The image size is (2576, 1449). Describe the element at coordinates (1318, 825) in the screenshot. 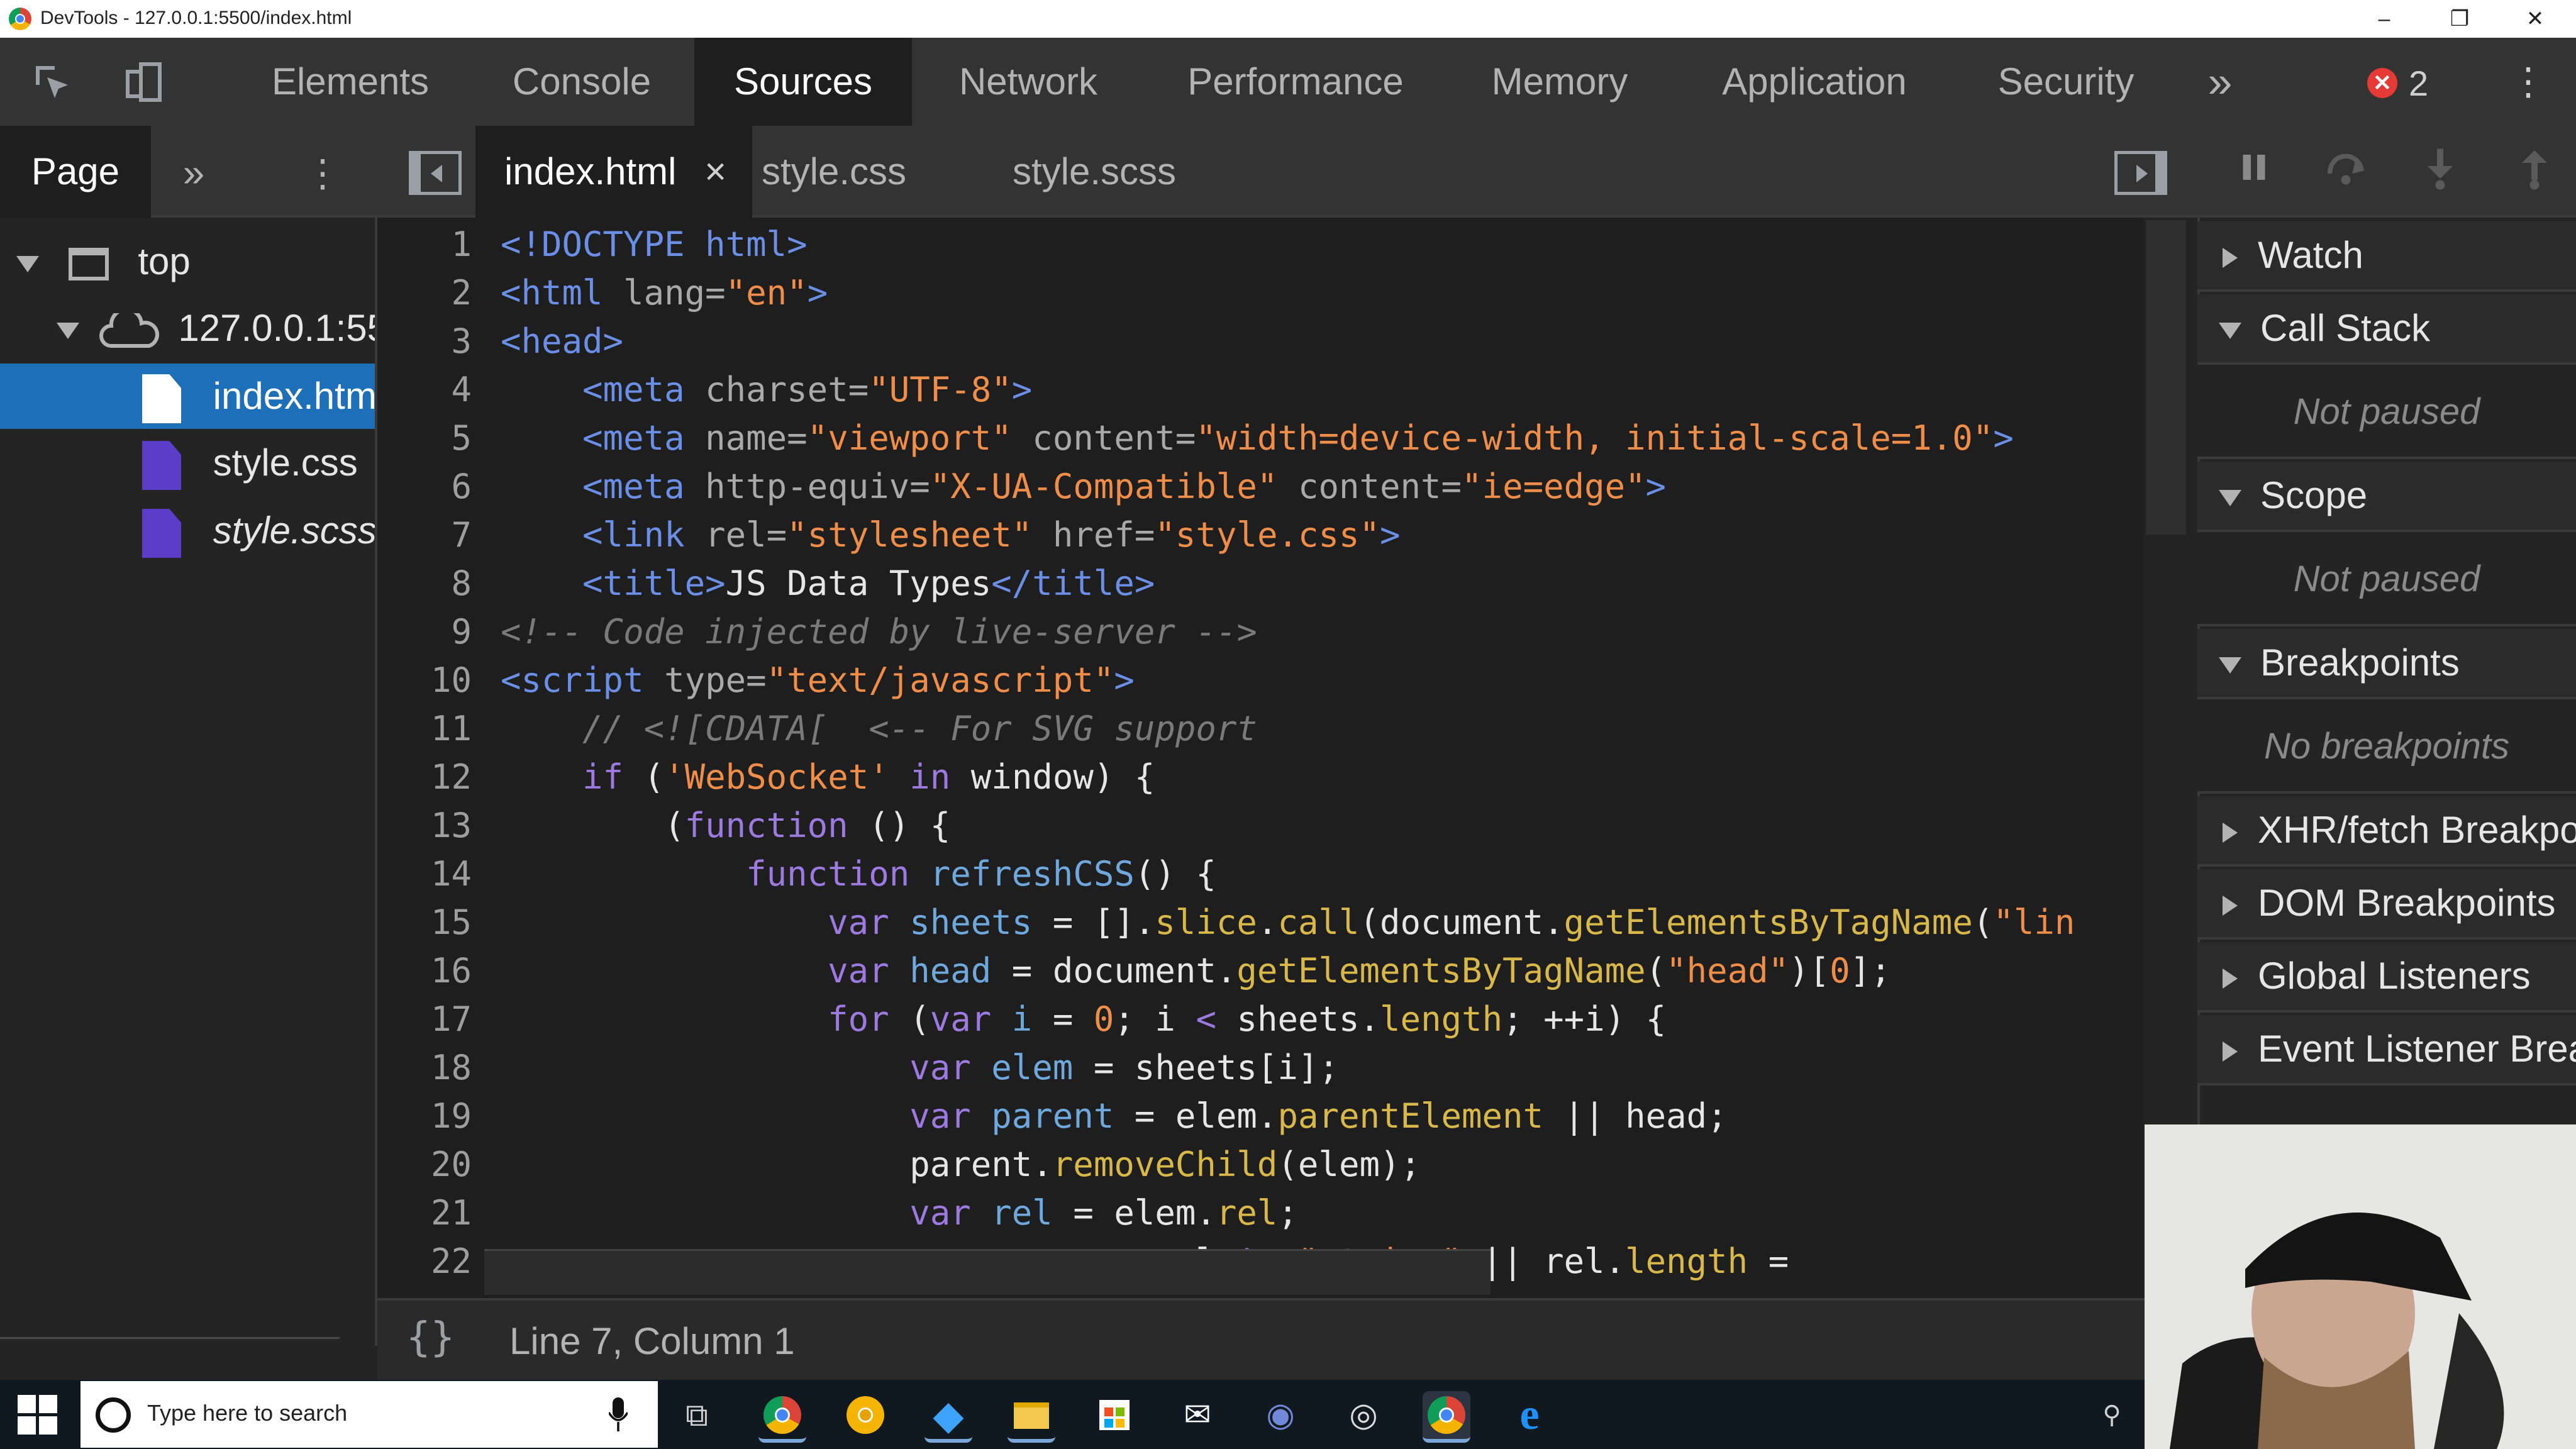

I see `code-line: (function () {` at that location.